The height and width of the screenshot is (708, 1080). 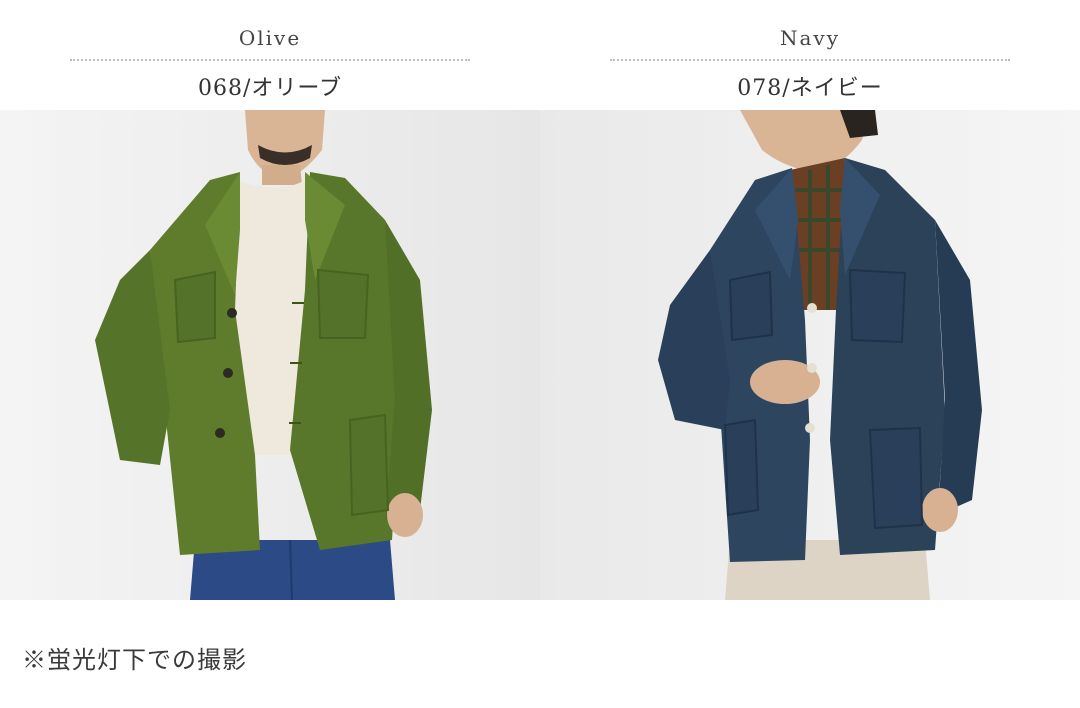 I want to click on lighting-note: ※蛍光灯下での撮影, so click(x=134, y=660).